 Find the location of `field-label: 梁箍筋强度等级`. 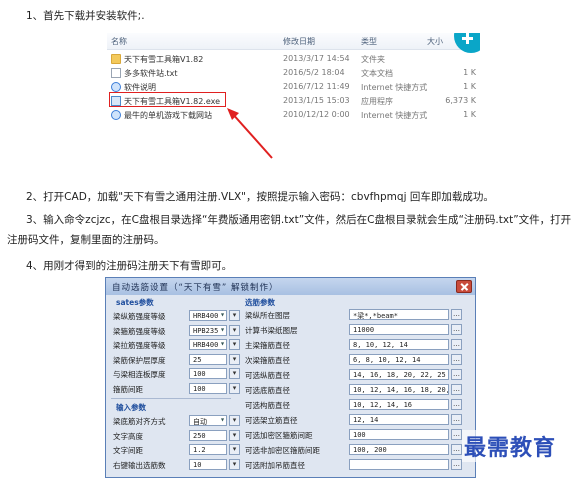

field-label: 梁箍筋强度等级 is located at coordinates (139, 331).